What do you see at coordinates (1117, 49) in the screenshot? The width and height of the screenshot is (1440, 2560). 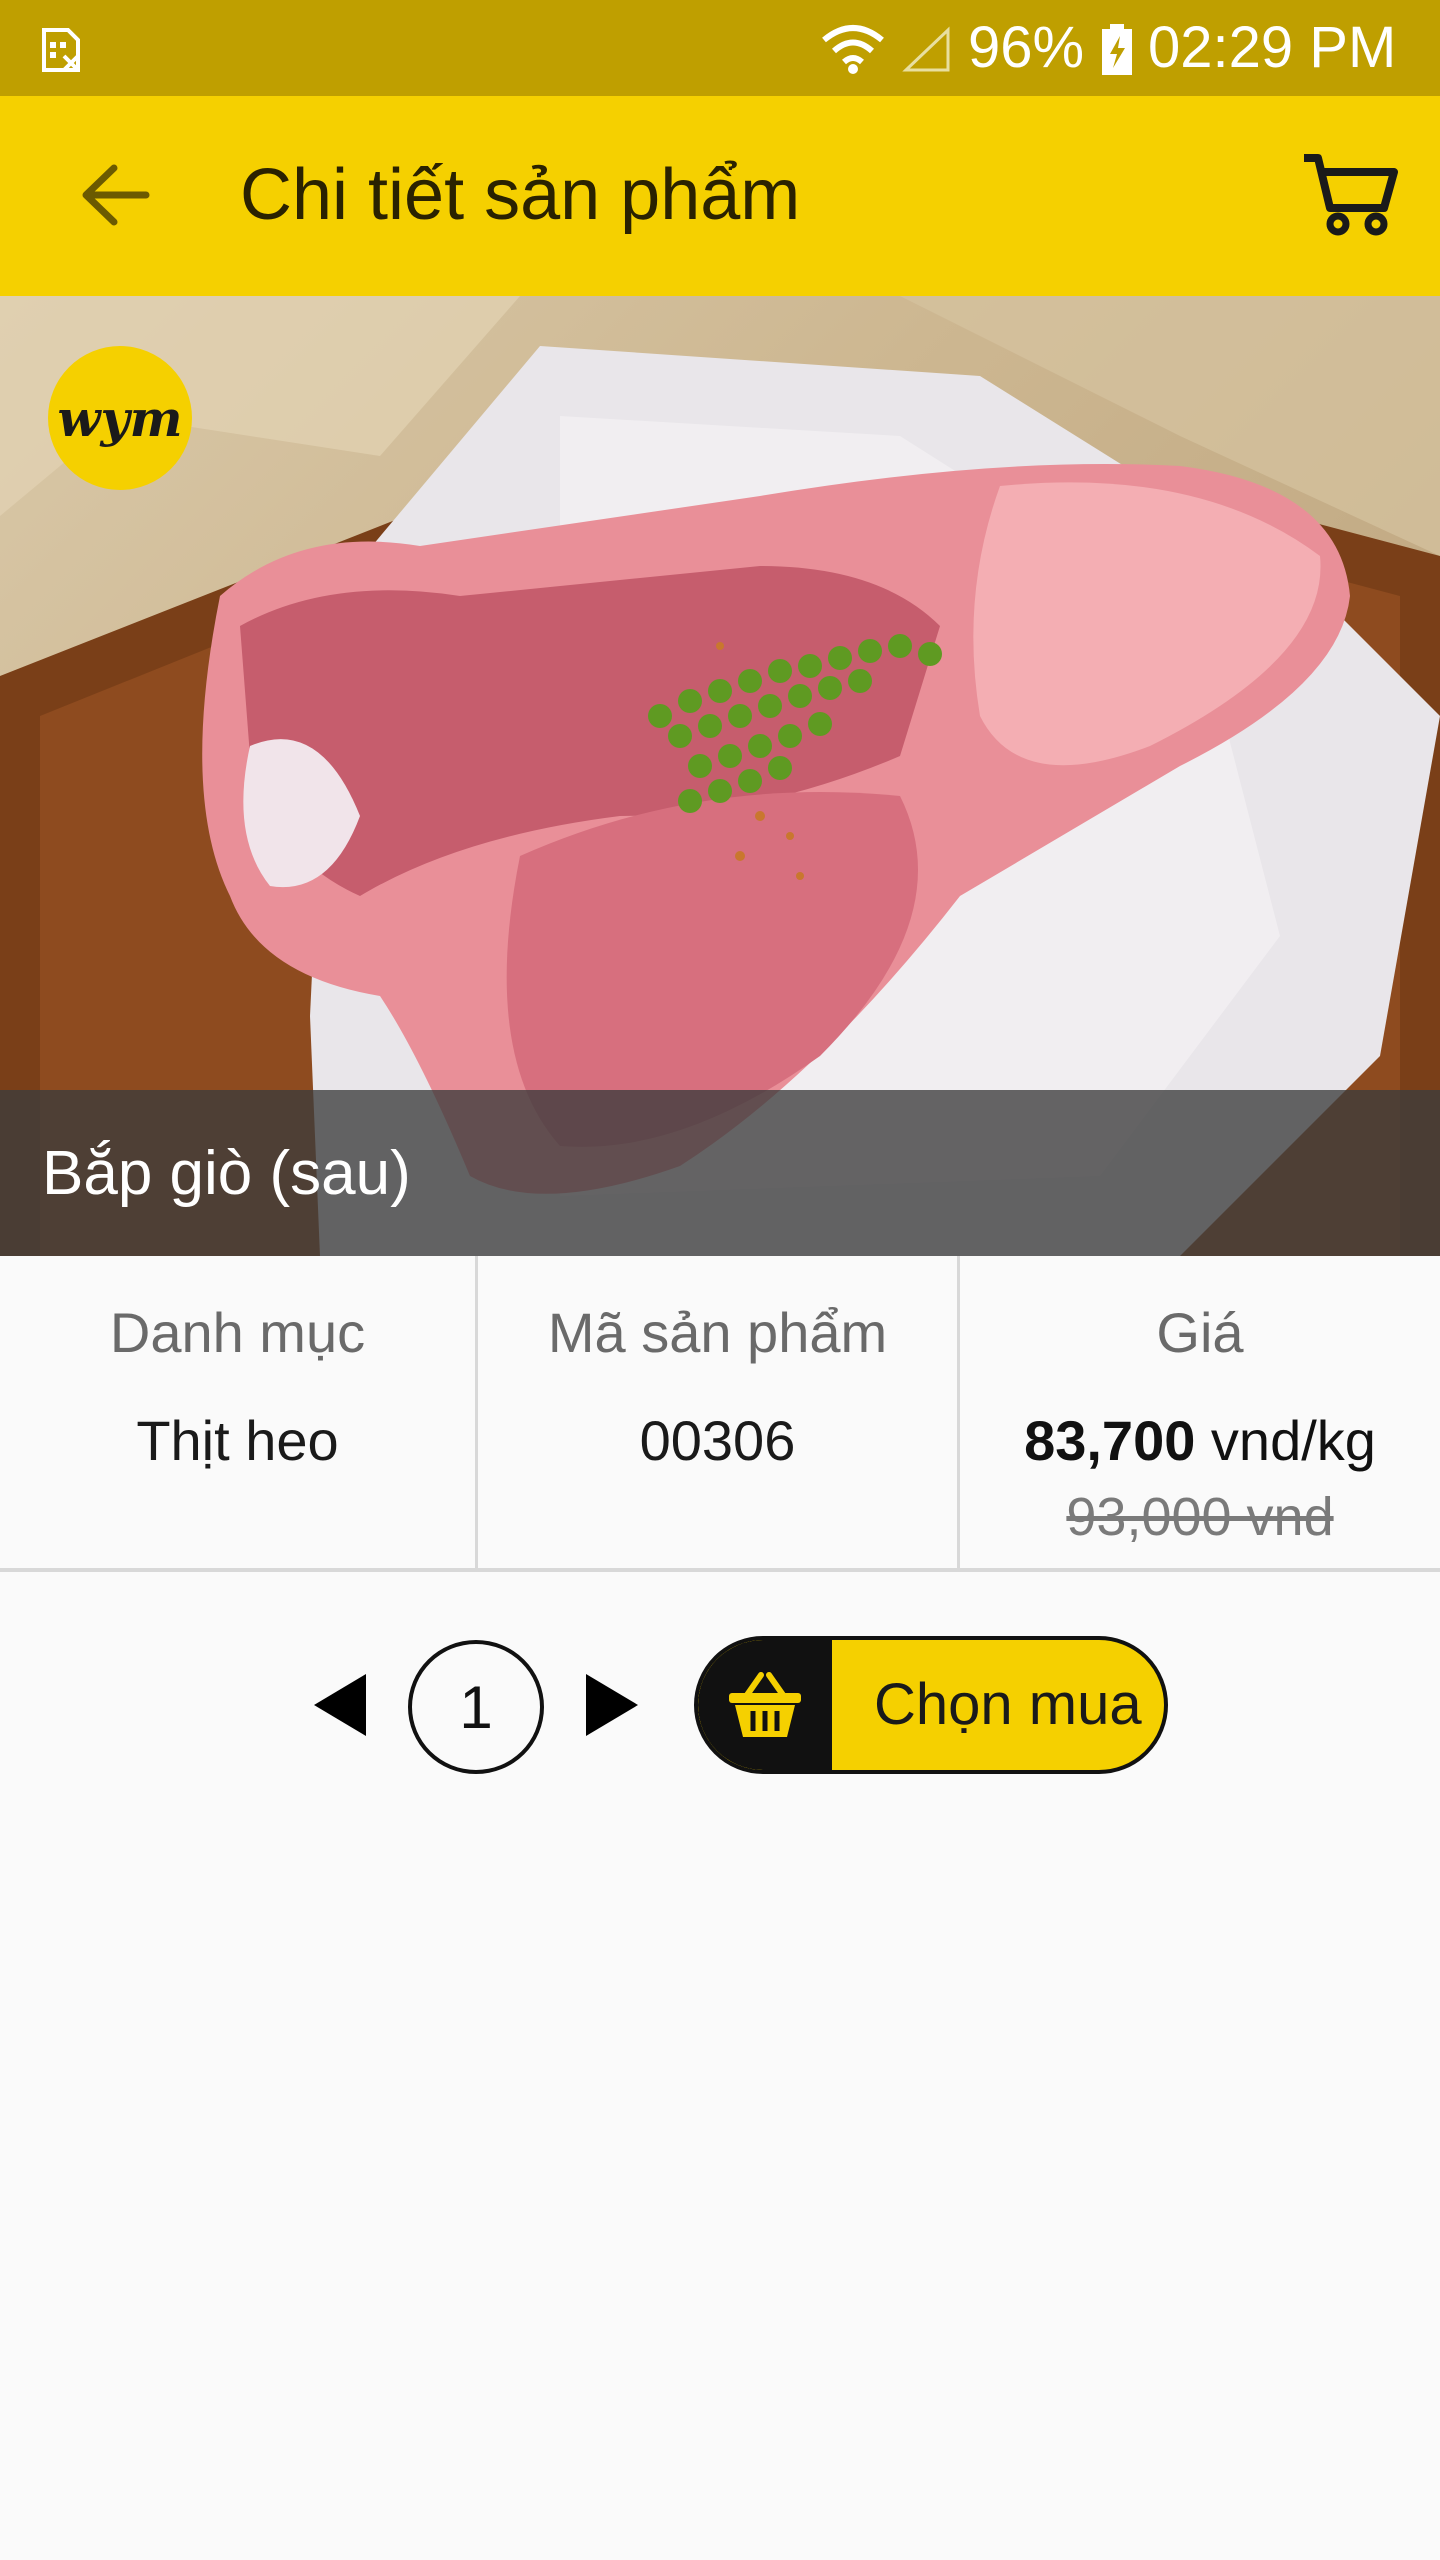 I see `battery-charging-icon` at bounding box center [1117, 49].